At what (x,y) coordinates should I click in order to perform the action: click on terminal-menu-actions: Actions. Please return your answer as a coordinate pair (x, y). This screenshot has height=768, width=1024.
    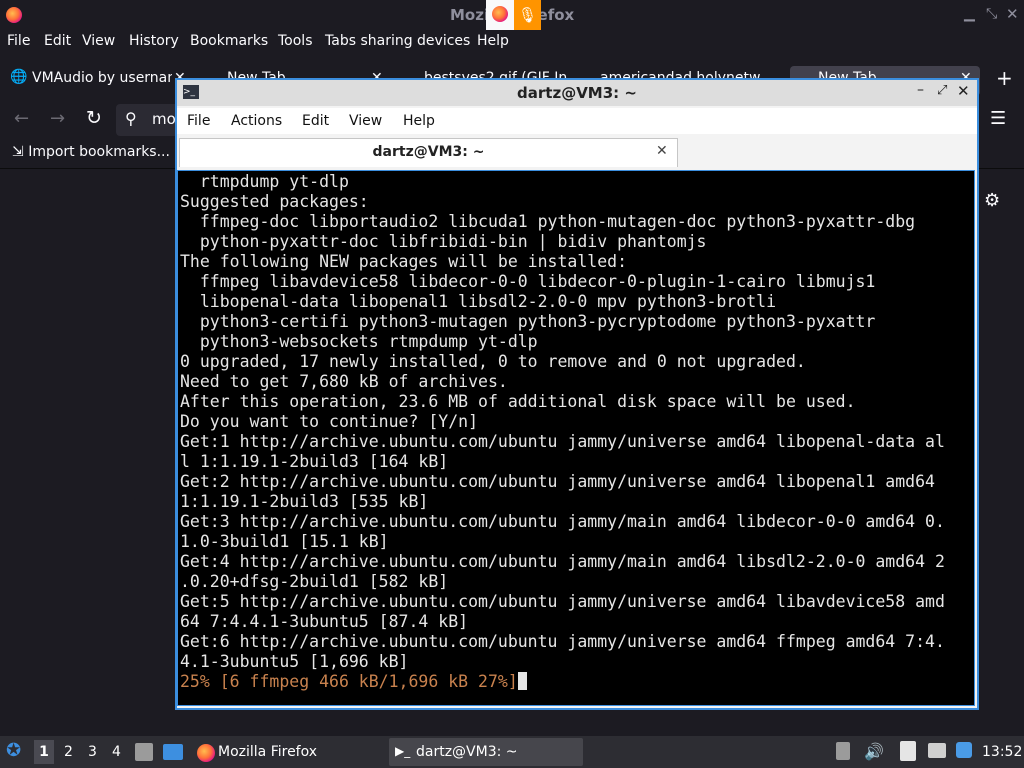
    Looking at the image, I should click on (256, 121).